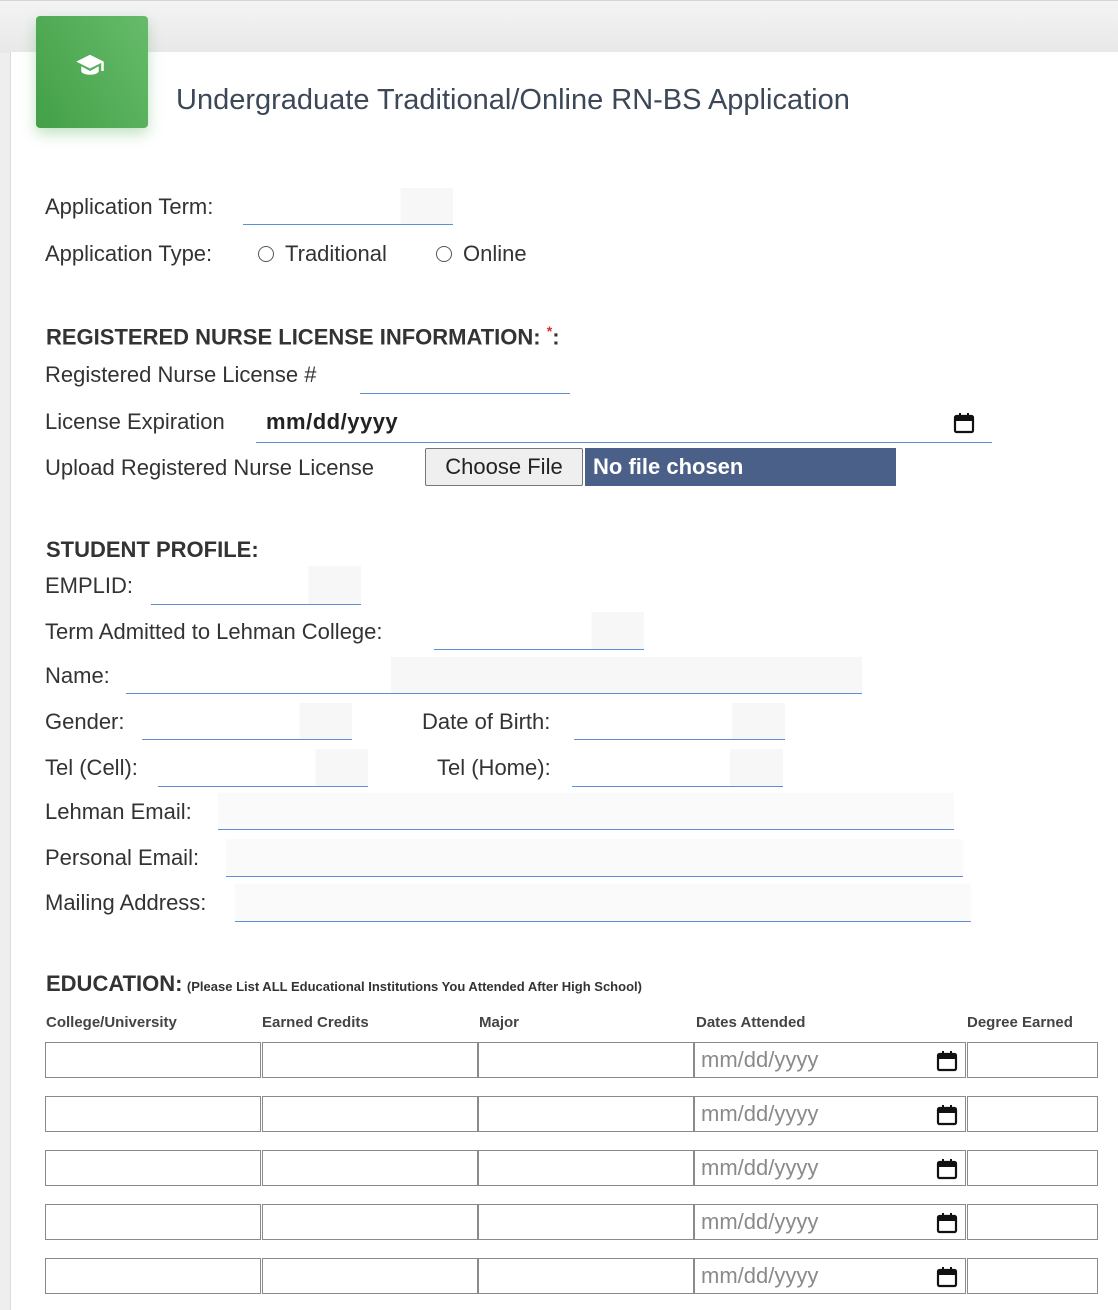  What do you see at coordinates (126, 902) in the screenshot?
I see `mailing-address-label: Mailing Address:` at bounding box center [126, 902].